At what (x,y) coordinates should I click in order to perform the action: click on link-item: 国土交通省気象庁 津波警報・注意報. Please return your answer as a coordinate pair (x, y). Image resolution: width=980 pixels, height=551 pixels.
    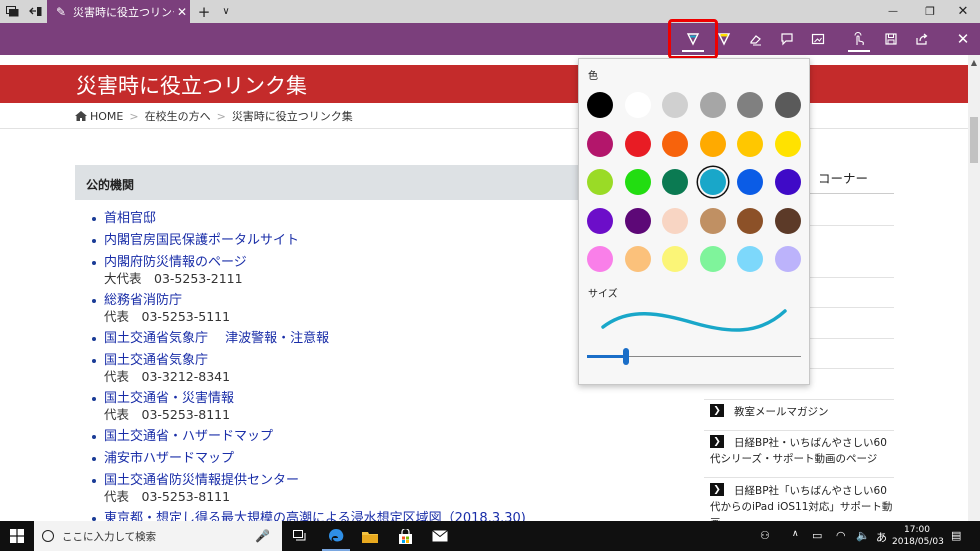
    Looking at the image, I should click on (342, 339).